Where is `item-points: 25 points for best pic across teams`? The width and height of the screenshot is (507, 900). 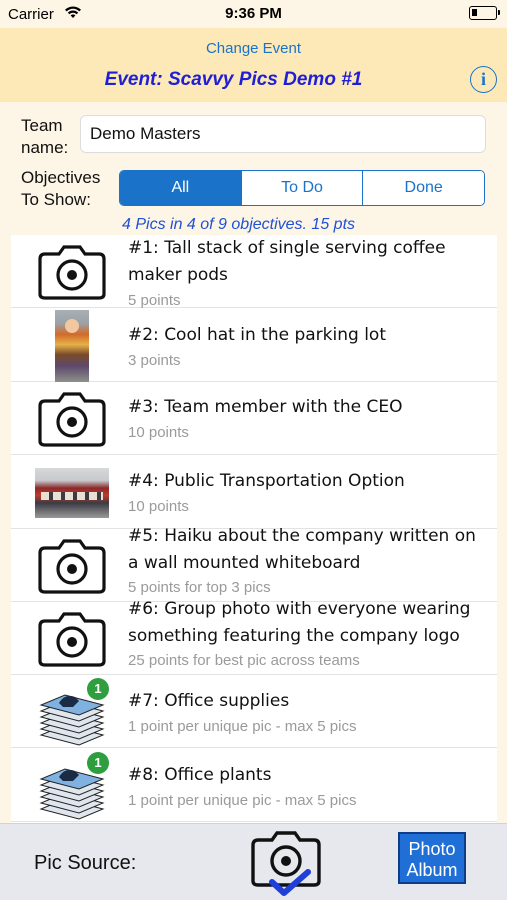 item-points: 25 points for best pic across teams is located at coordinates (244, 660).